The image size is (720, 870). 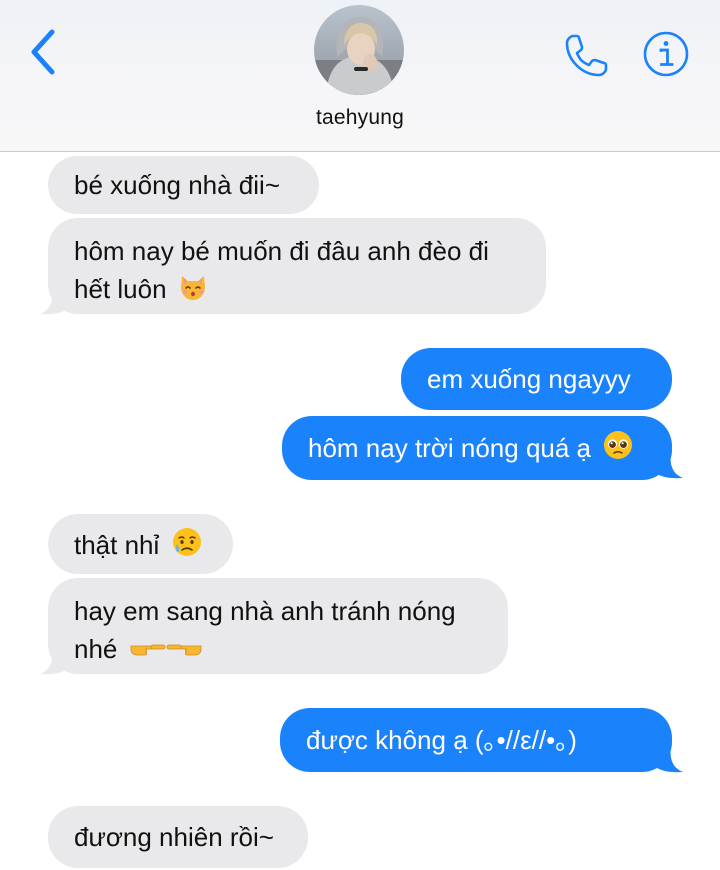 What do you see at coordinates (529, 379) in the screenshot?
I see `message-text: em xuống ngayyy` at bounding box center [529, 379].